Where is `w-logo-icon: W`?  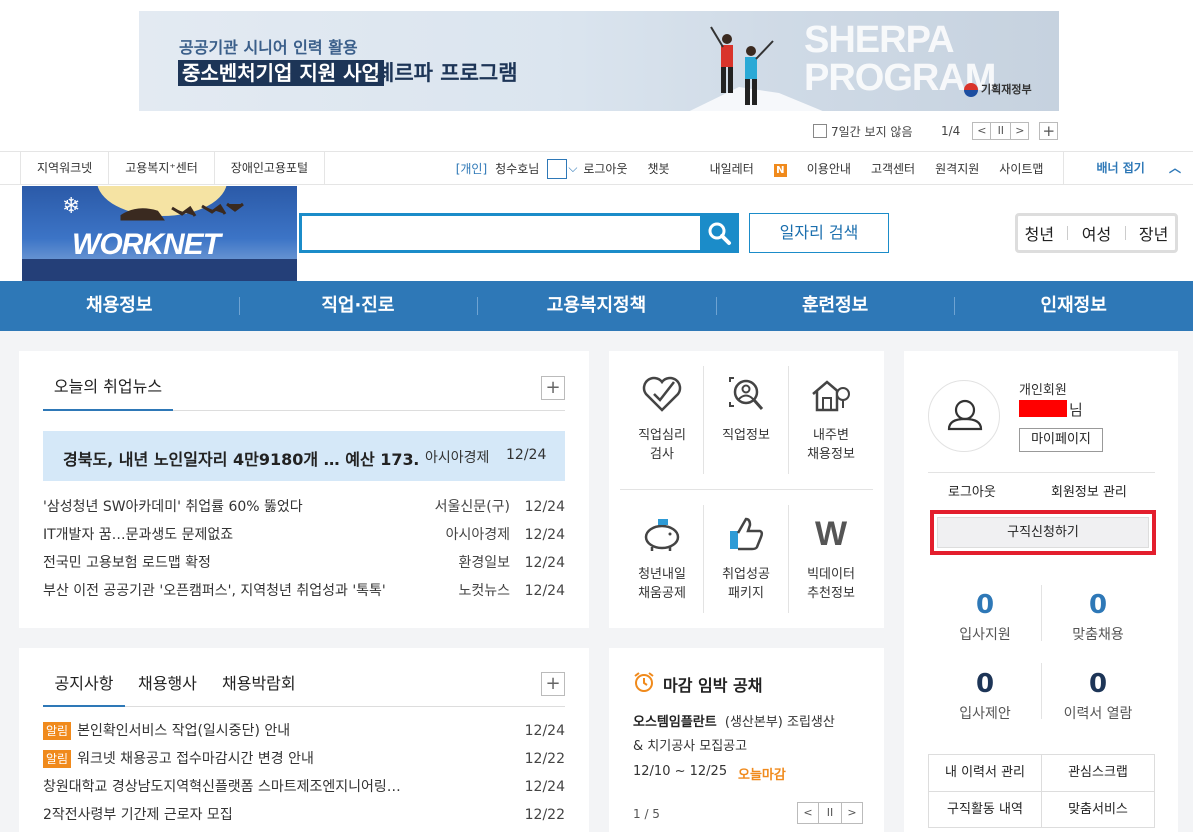
w-logo-icon: W is located at coordinates (831, 534).